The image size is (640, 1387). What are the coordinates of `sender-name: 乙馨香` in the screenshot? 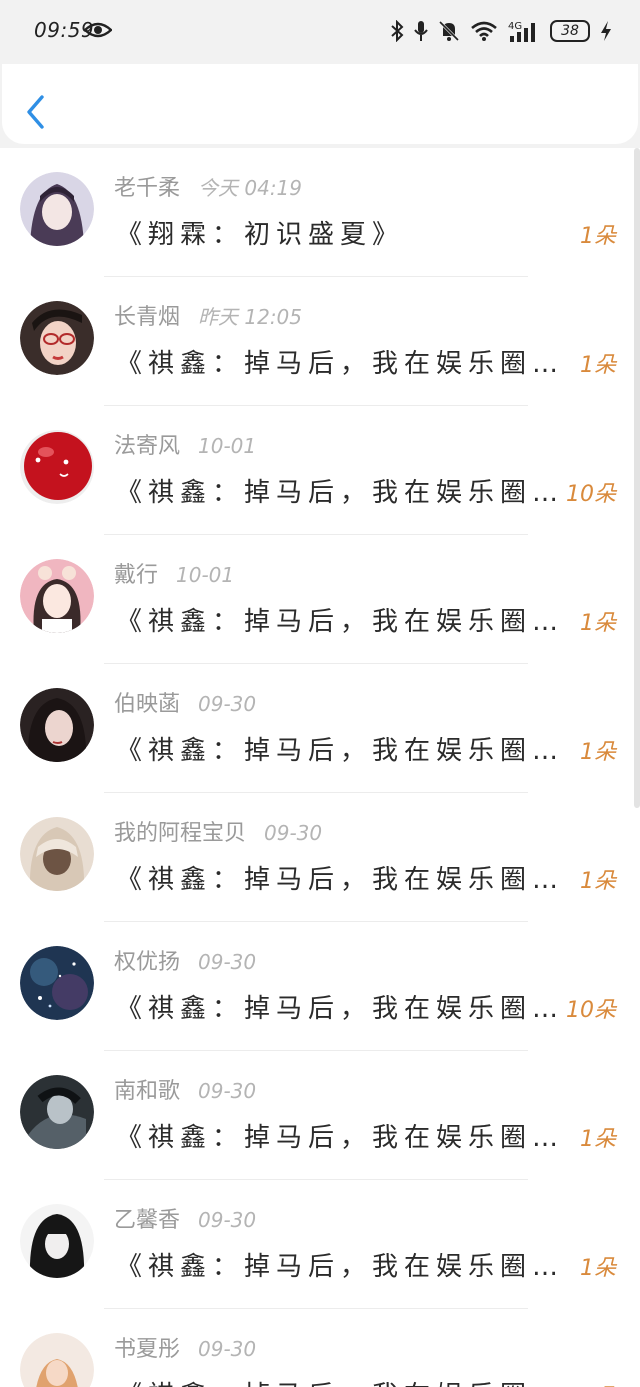 It's located at (147, 1220).